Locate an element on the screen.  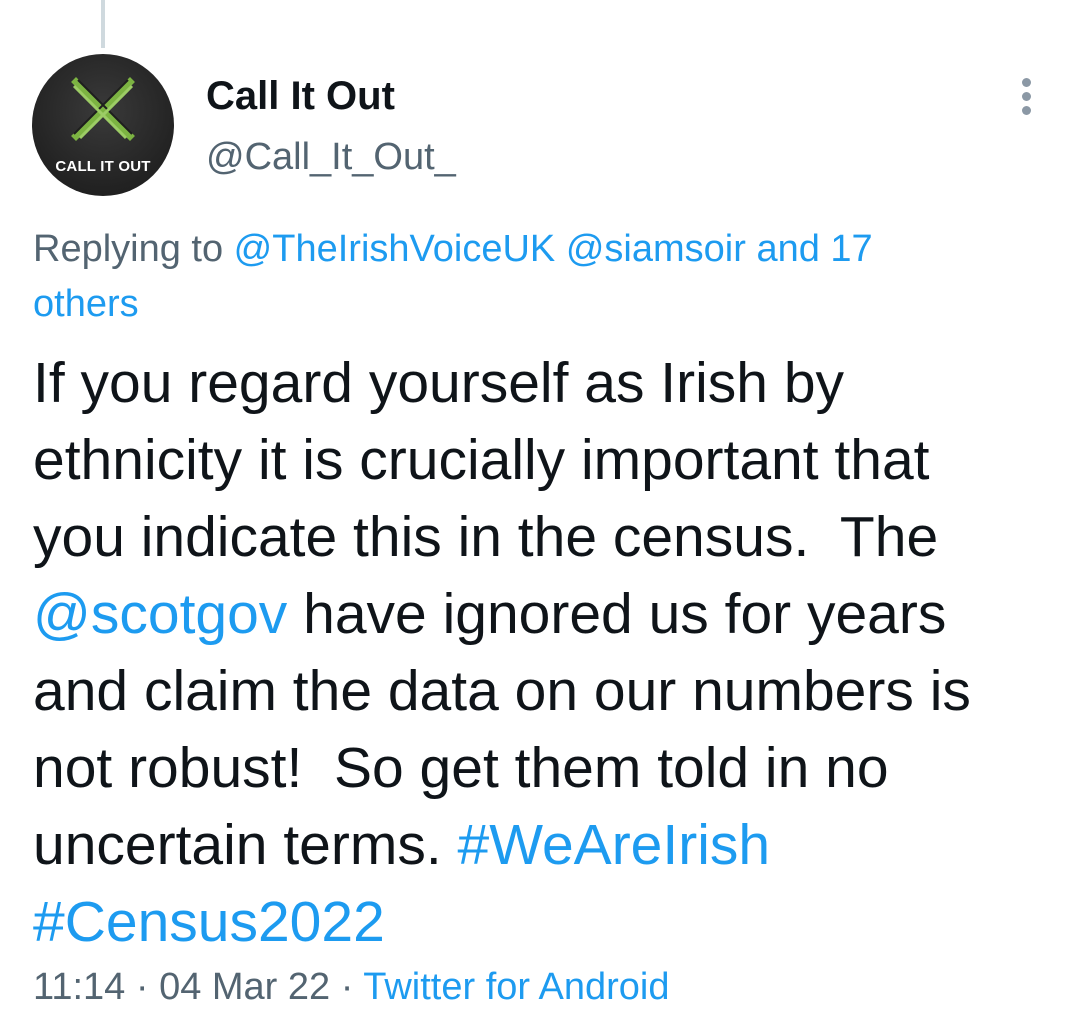
mention-link: @TheIrishVoiceUK is located at coordinates (395, 249).